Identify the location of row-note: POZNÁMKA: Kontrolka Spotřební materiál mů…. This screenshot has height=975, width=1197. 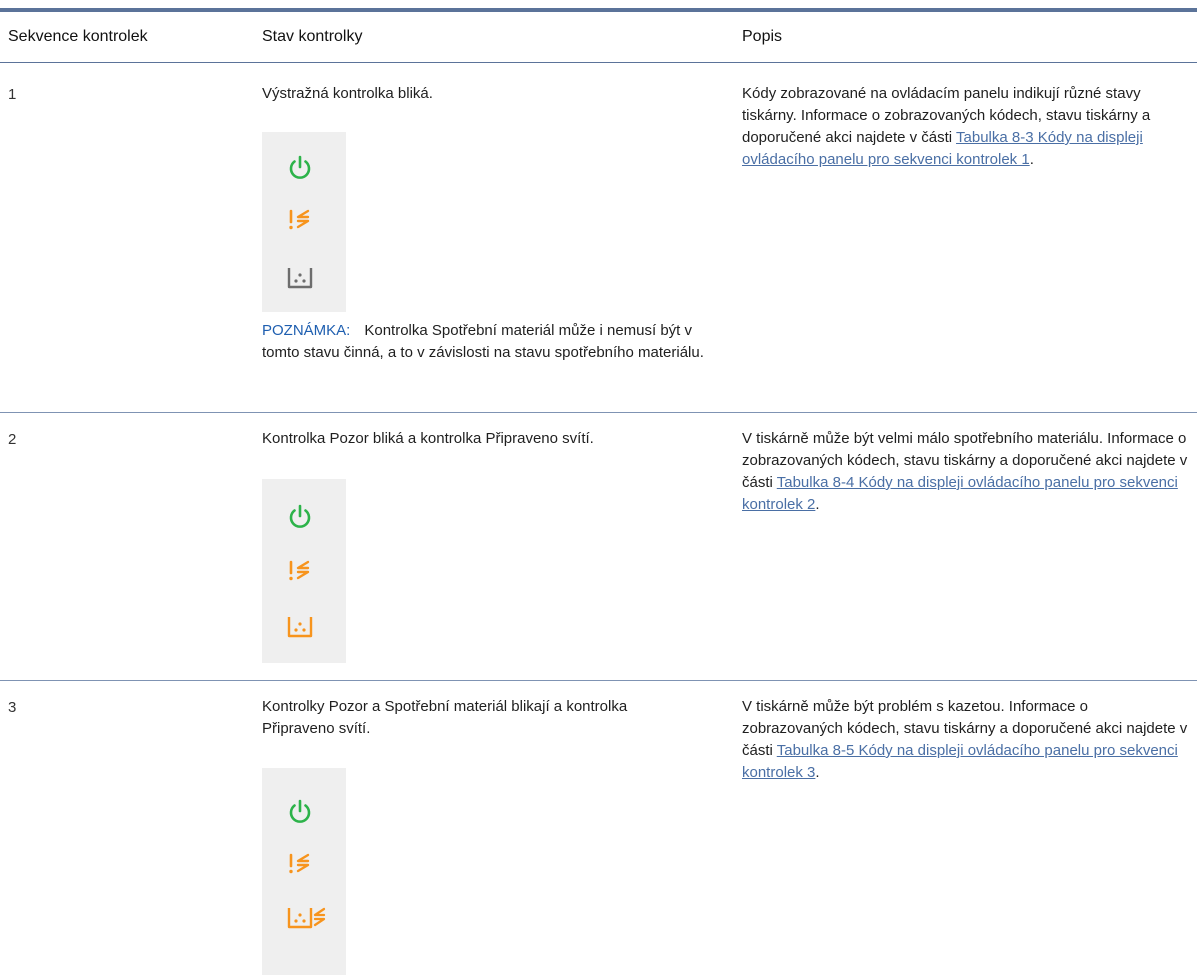
(487, 342).